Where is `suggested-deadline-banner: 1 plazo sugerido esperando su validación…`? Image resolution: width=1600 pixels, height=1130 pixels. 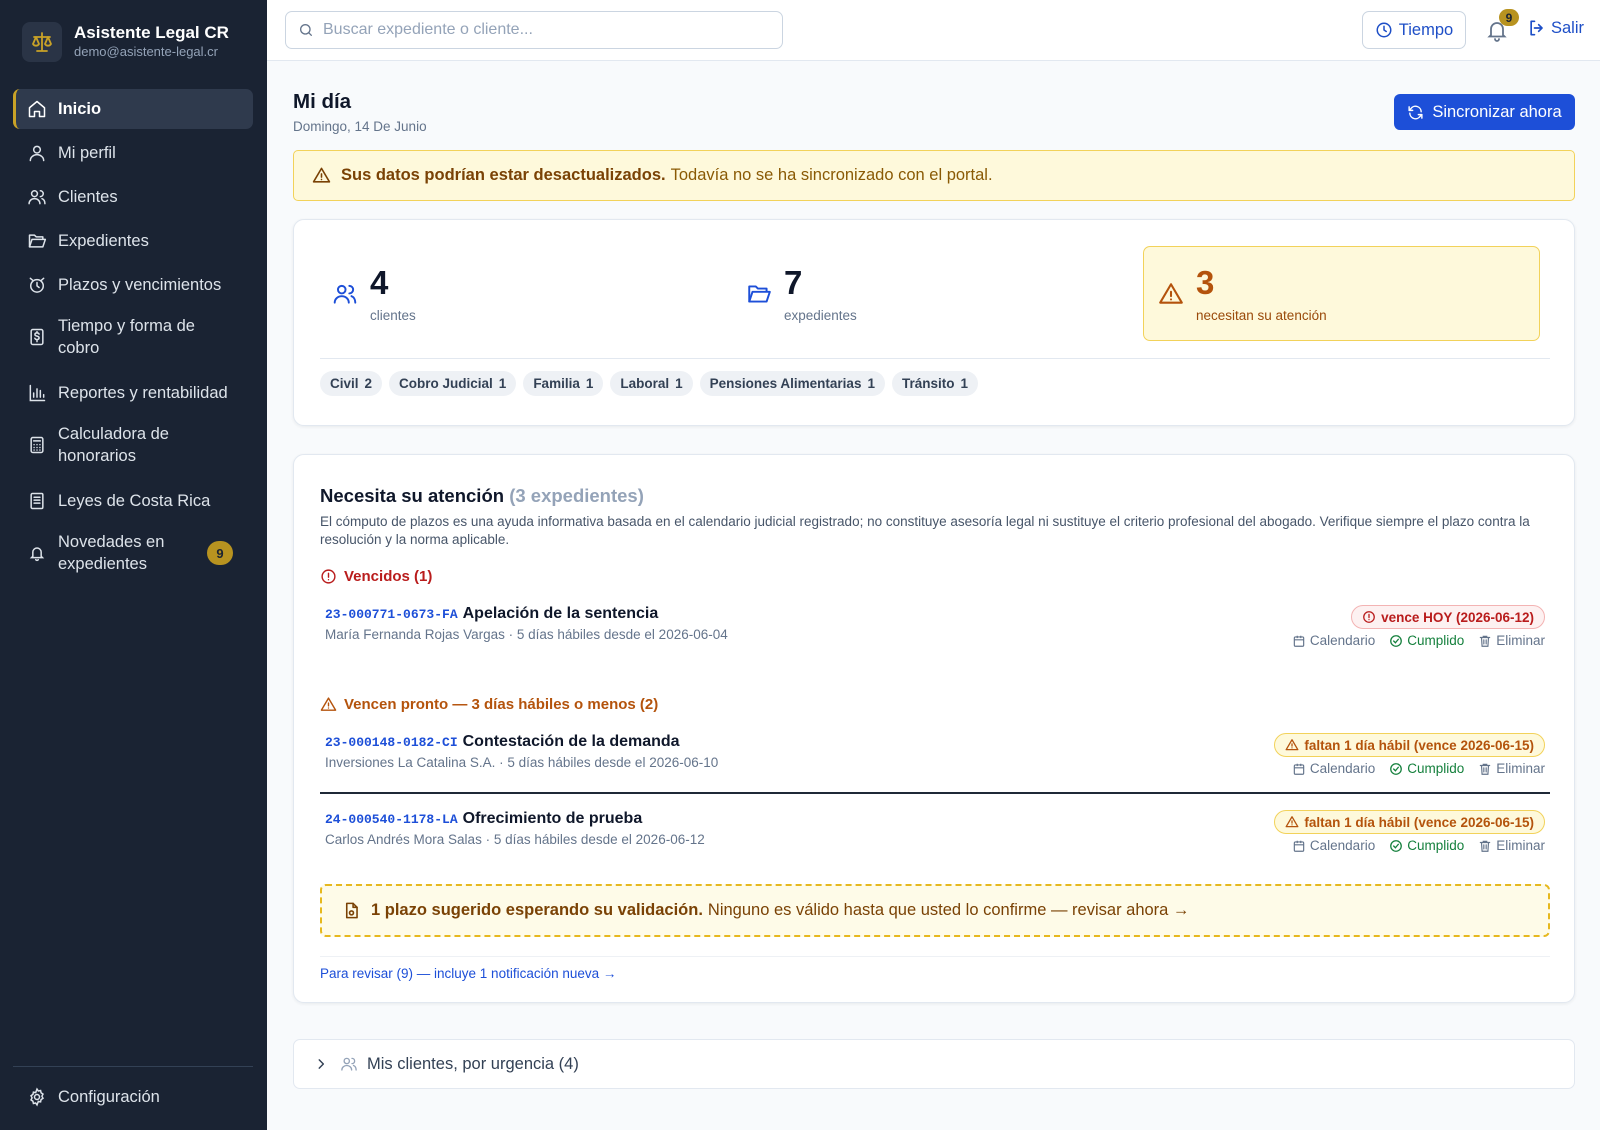
suggested-deadline-banner: 1 plazo sugerido esperando su validación… is located at coordinates (935, 910).